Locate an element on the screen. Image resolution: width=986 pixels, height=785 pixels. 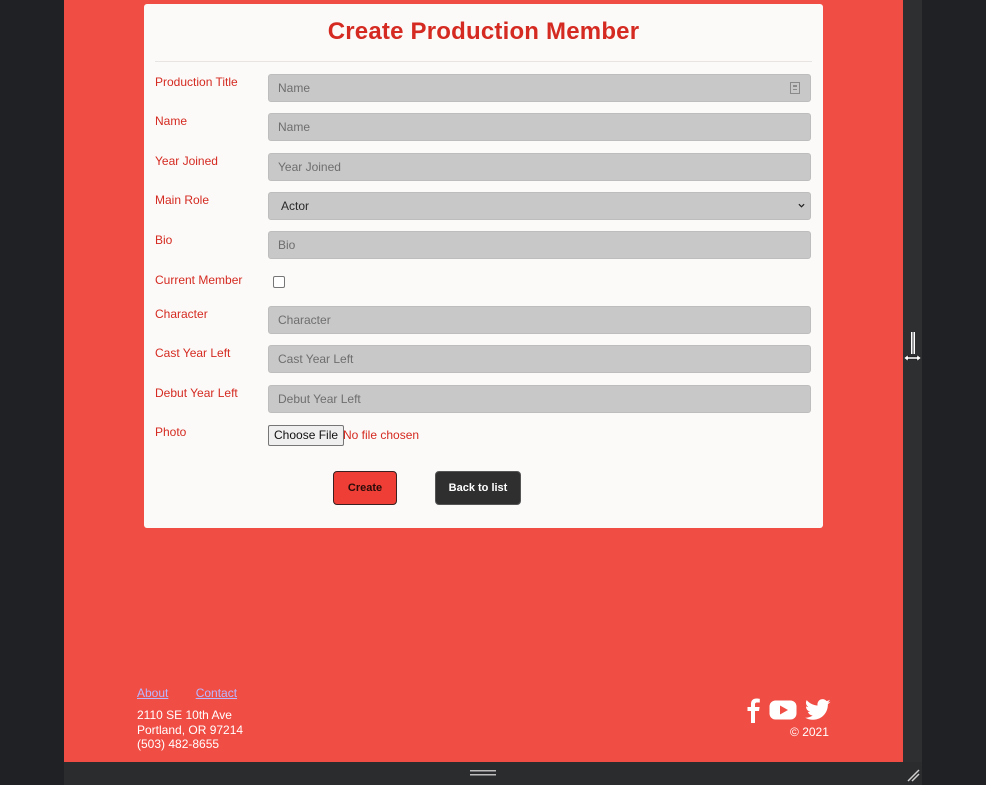
address-city: Portland, OR 97214 is located at coordinates (190, 729).